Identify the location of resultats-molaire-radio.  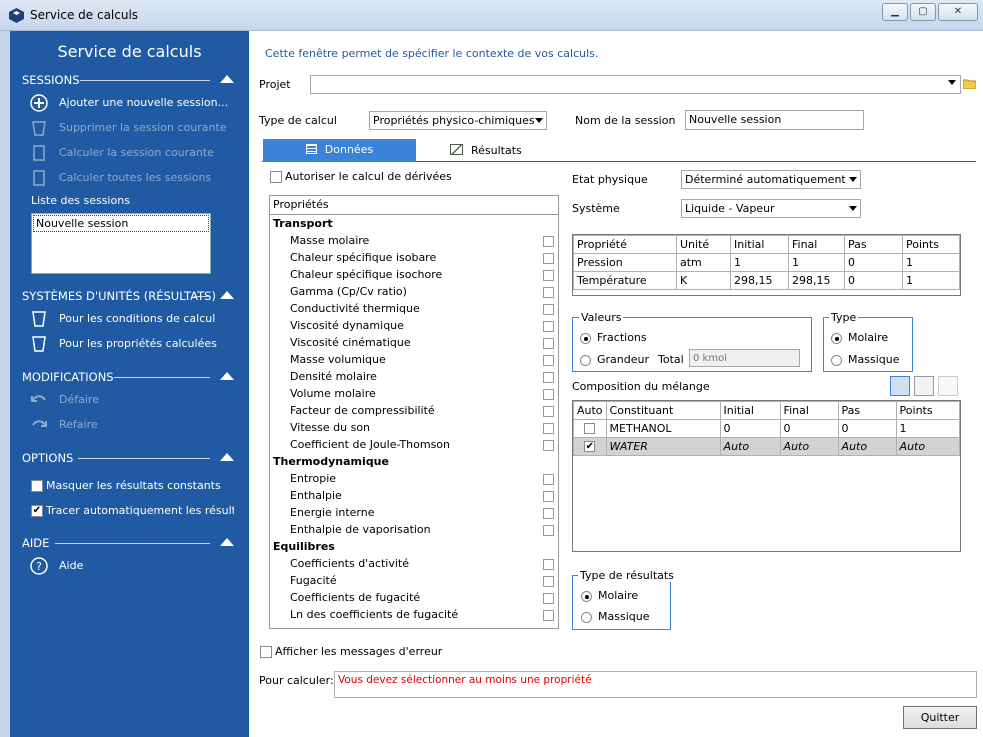
(586, 596).